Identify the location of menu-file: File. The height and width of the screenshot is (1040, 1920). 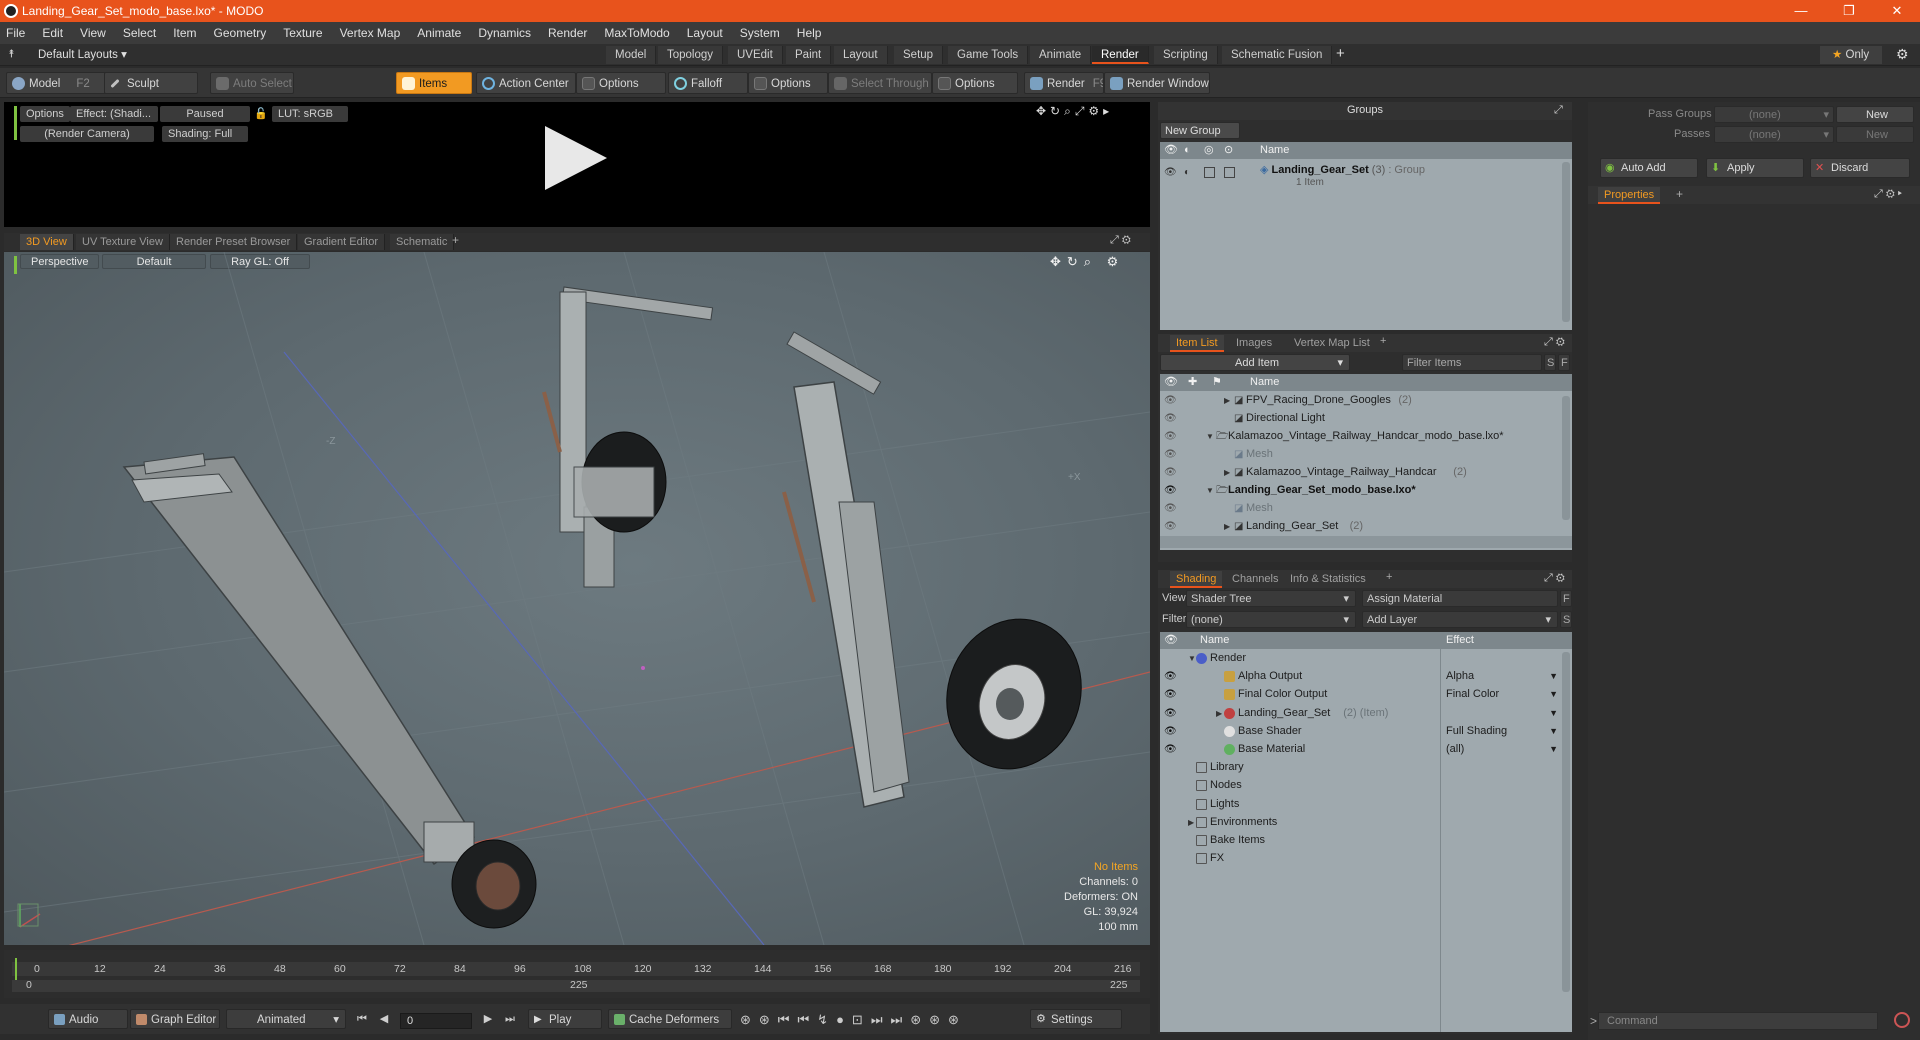
(15, 33).